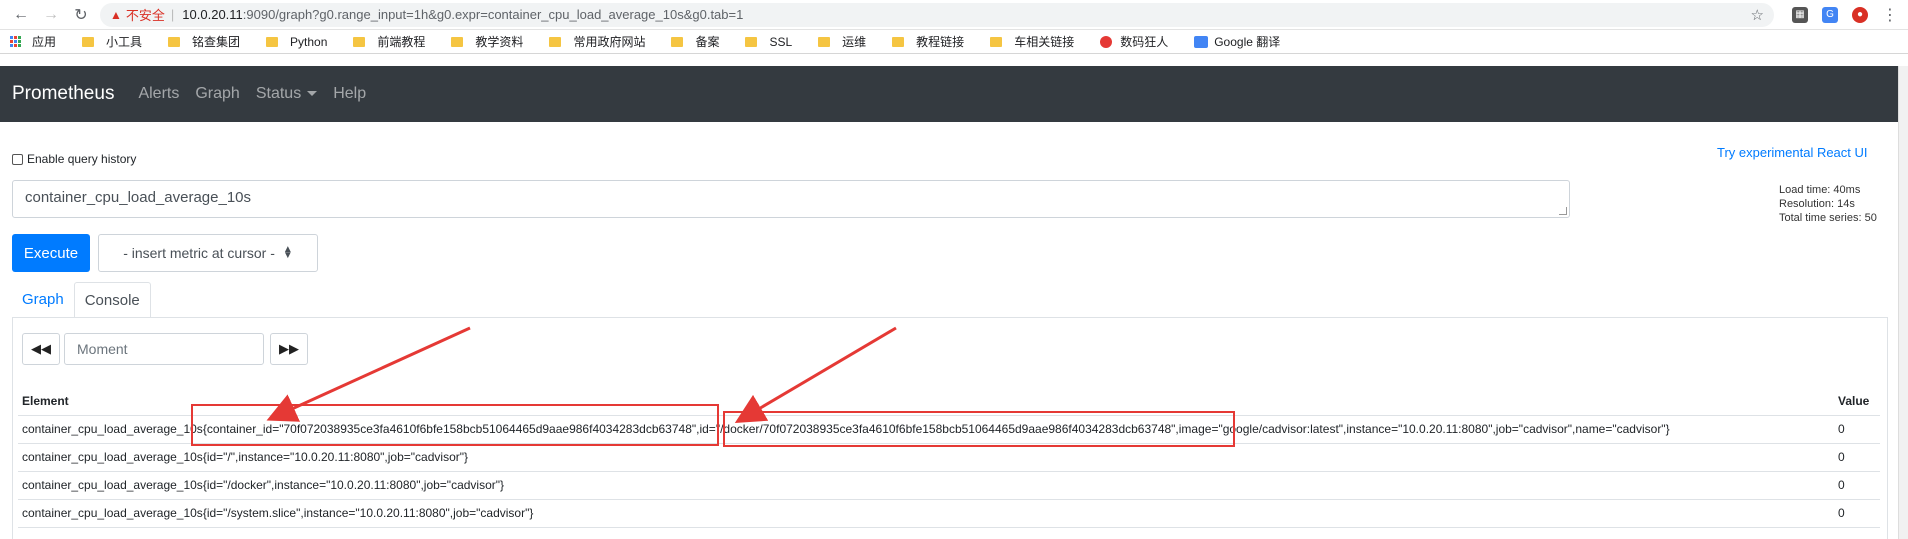  What do you see at coordinates (212, 14) in the screenshot?
I see `url-host: 10.0.20.11` at bounding box center [212, 14].